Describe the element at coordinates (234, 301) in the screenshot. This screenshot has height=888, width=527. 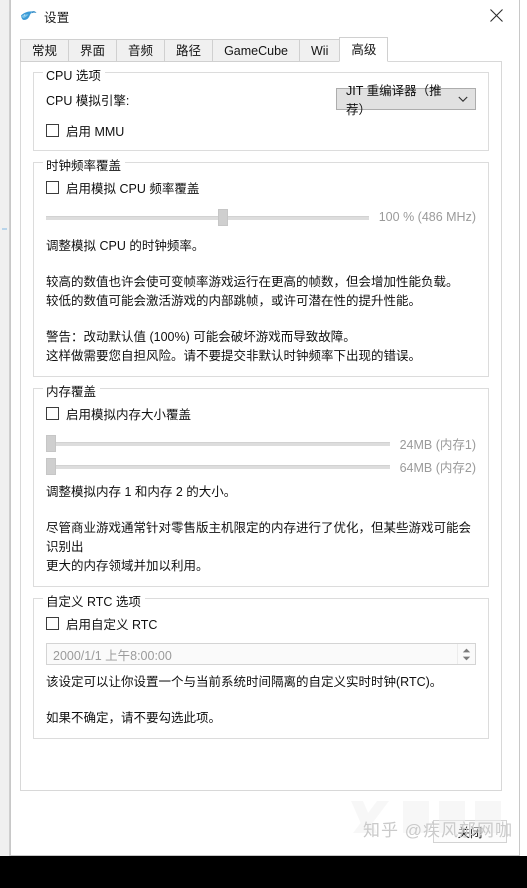
I see `clock-override-desc-2-line-2: 较低的数值可能会激活游戏的内部跳帧，或许可潜在性的提升性能。` at that location.